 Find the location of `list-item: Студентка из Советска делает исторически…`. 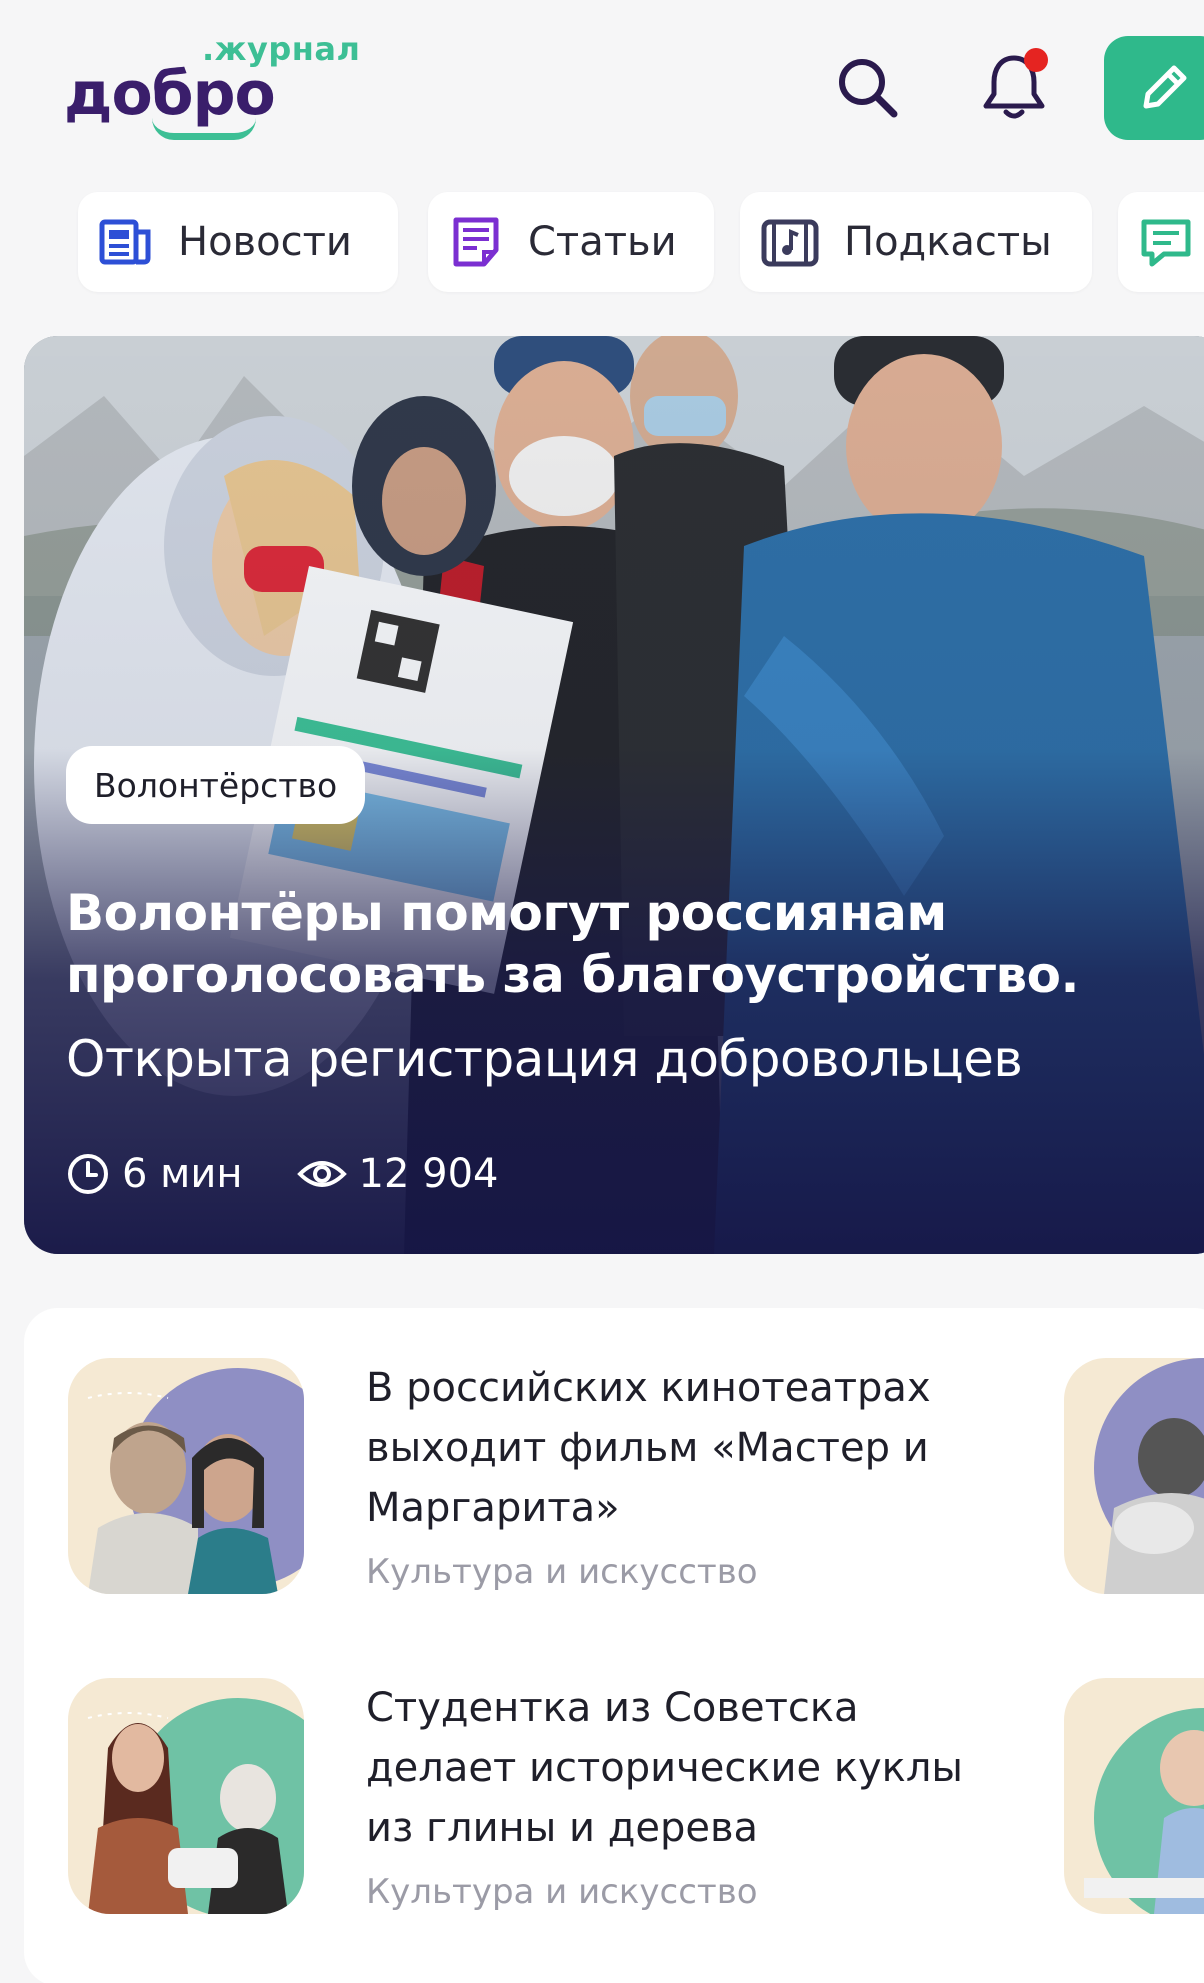

list-item: Студентка из Советска делает исторически… is located at coordinates (568, 1808).